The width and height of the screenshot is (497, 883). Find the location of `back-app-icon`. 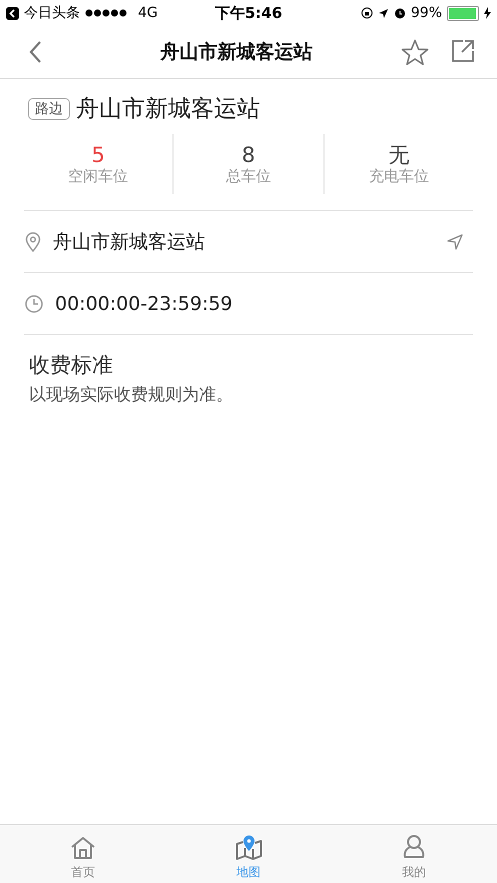

back-app-icon is located at coordinates (12, 13).